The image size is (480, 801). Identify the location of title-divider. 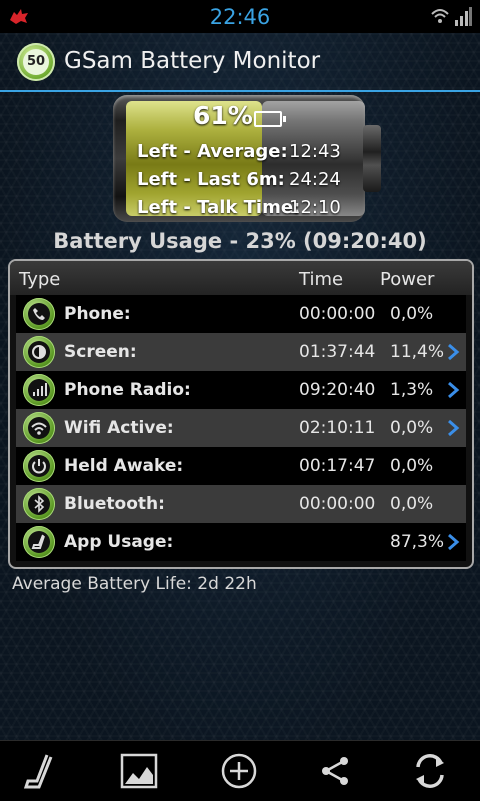
(240, 91).